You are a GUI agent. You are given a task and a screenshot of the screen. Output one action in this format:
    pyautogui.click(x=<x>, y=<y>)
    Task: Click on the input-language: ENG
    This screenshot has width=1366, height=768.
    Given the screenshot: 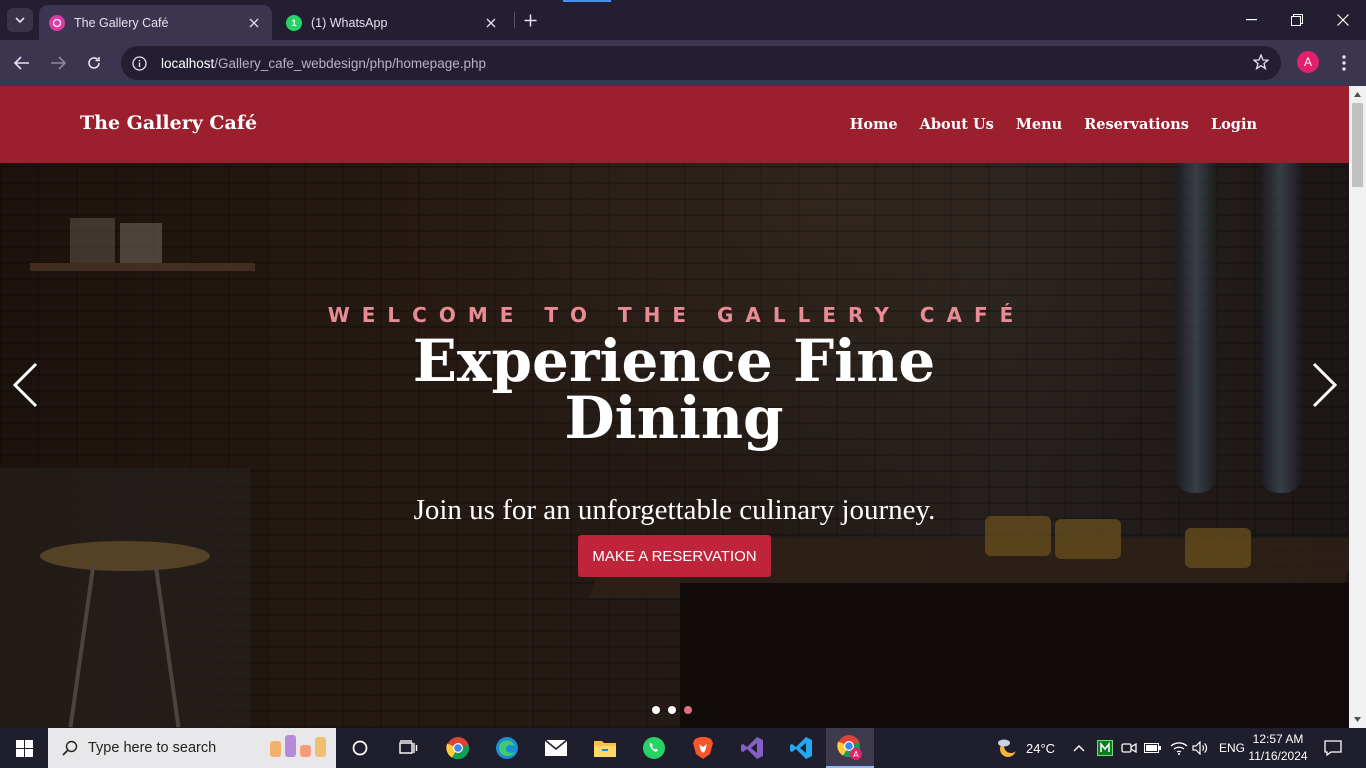 What is the action you would take?
    pyautogui.click(x=1232, y=748)
    